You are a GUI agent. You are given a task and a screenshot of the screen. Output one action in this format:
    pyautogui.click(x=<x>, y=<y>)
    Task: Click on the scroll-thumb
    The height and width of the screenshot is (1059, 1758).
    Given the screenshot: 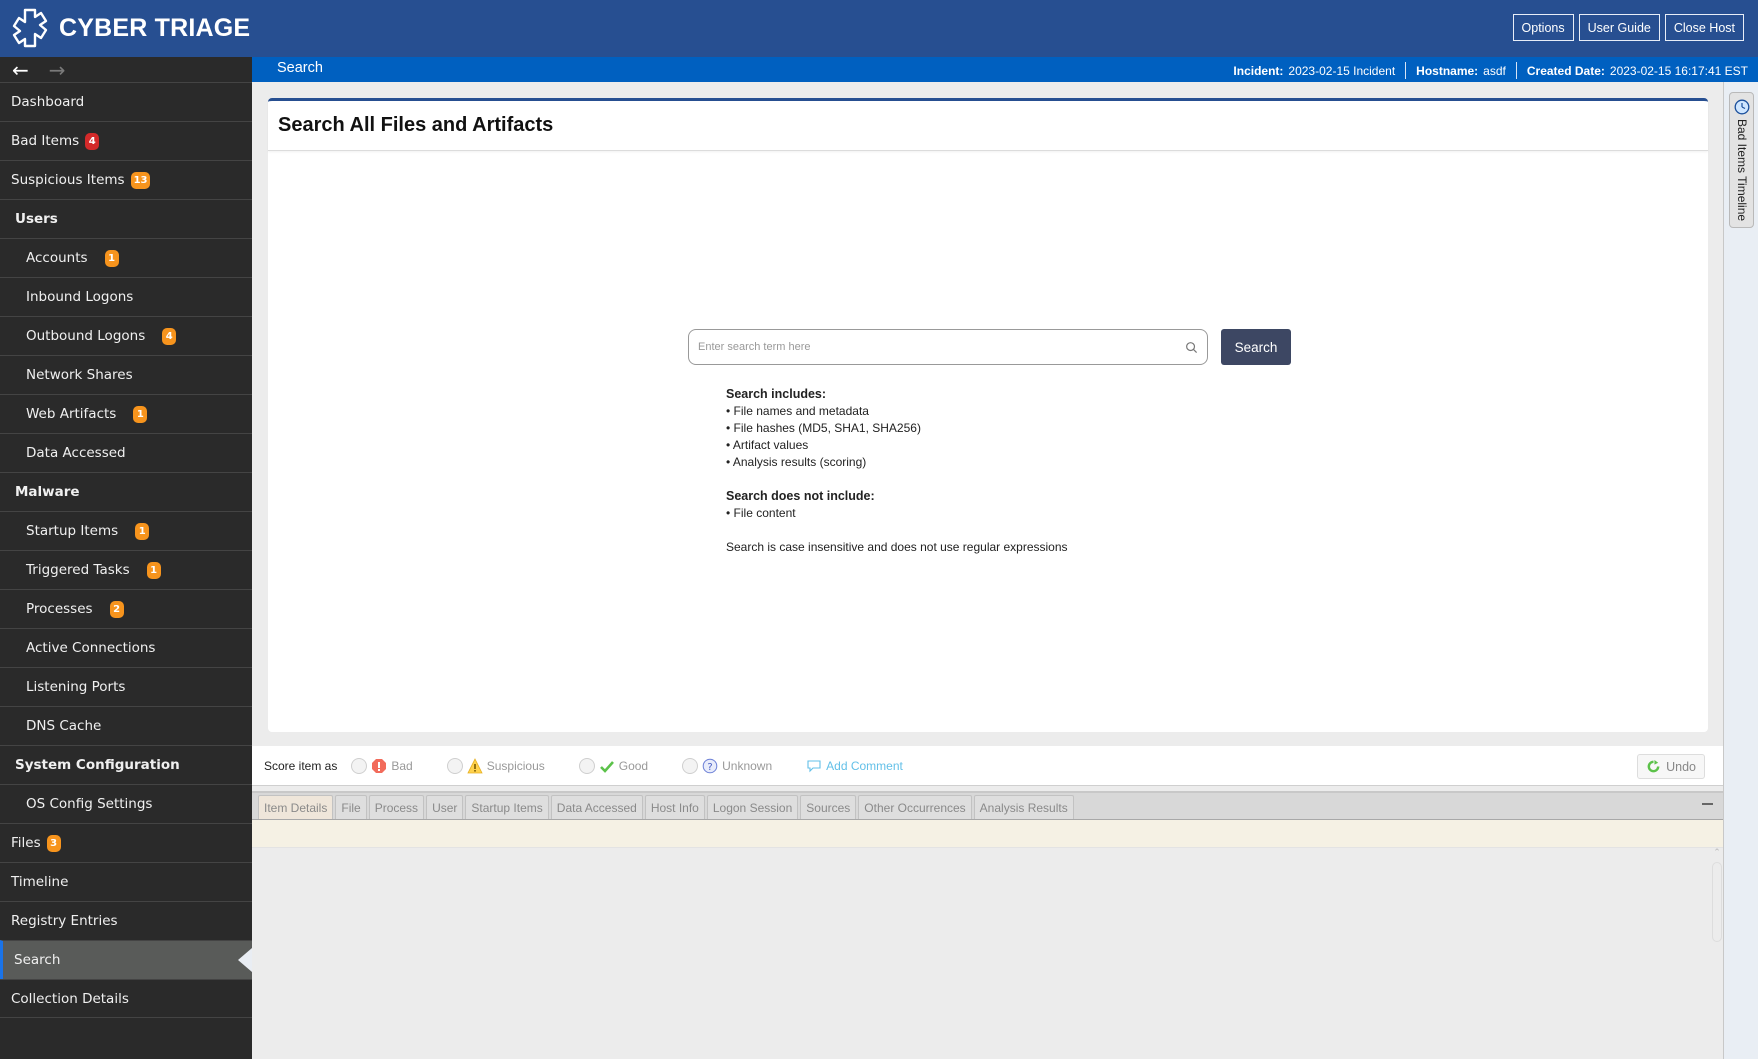 What is the action you would take?
    pyautogui.click(x=1717, y=902)
    